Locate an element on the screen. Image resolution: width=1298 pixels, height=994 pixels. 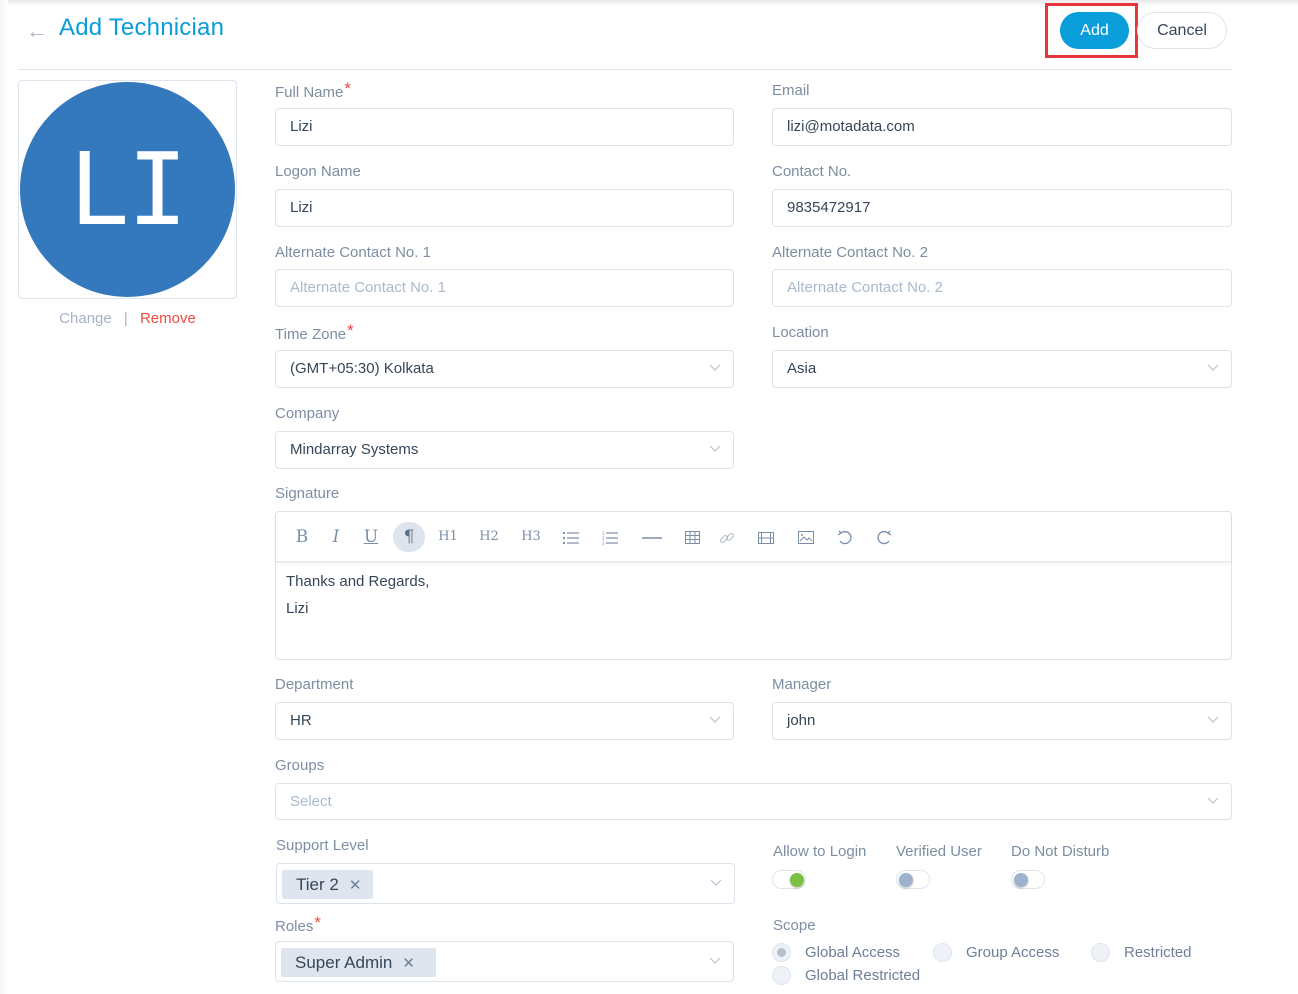
department-label: Department is located at coordinates (314, 684).